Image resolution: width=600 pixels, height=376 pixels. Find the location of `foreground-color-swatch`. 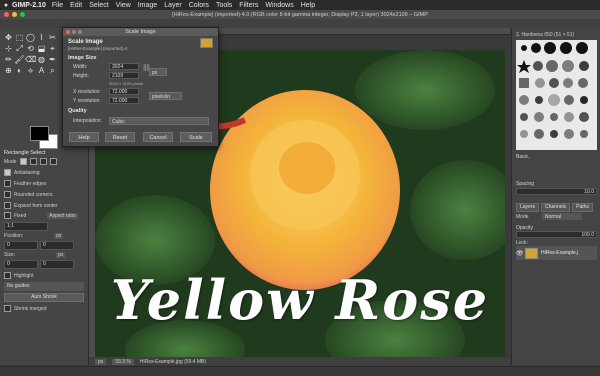

foreground-color-swatch is located at coordinates (39, 133).